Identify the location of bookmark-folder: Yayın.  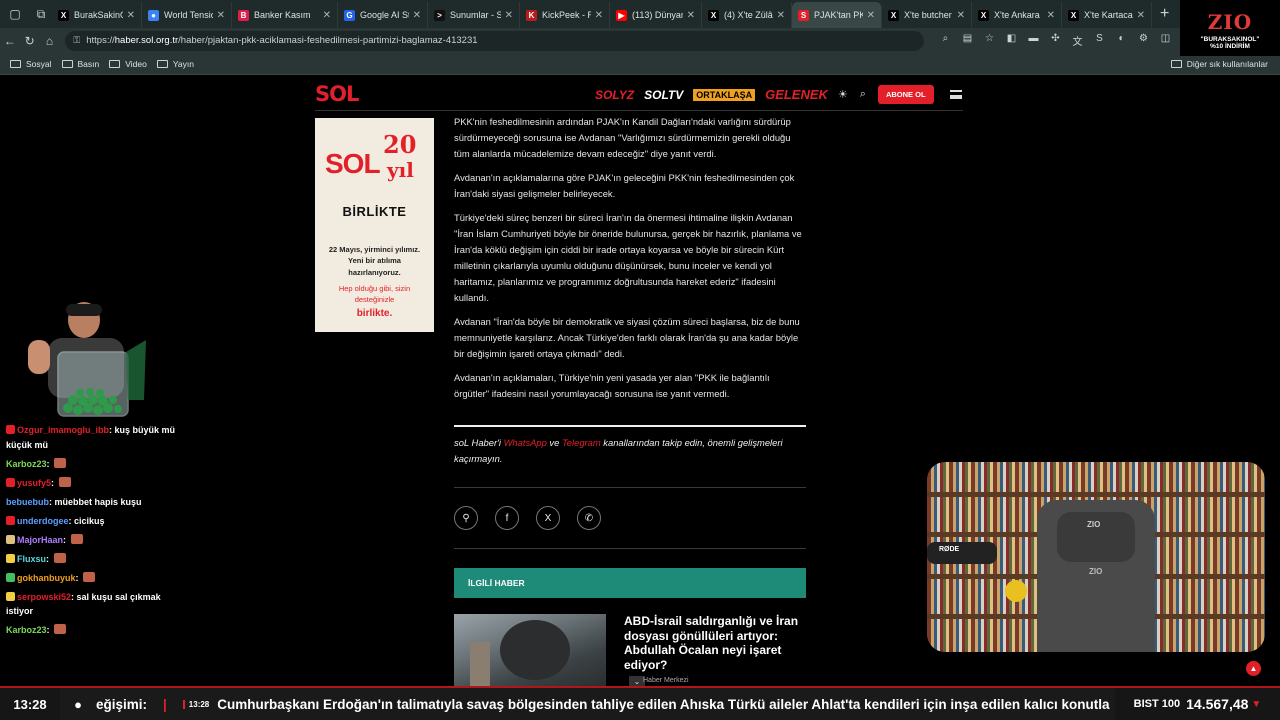
(175, 64).